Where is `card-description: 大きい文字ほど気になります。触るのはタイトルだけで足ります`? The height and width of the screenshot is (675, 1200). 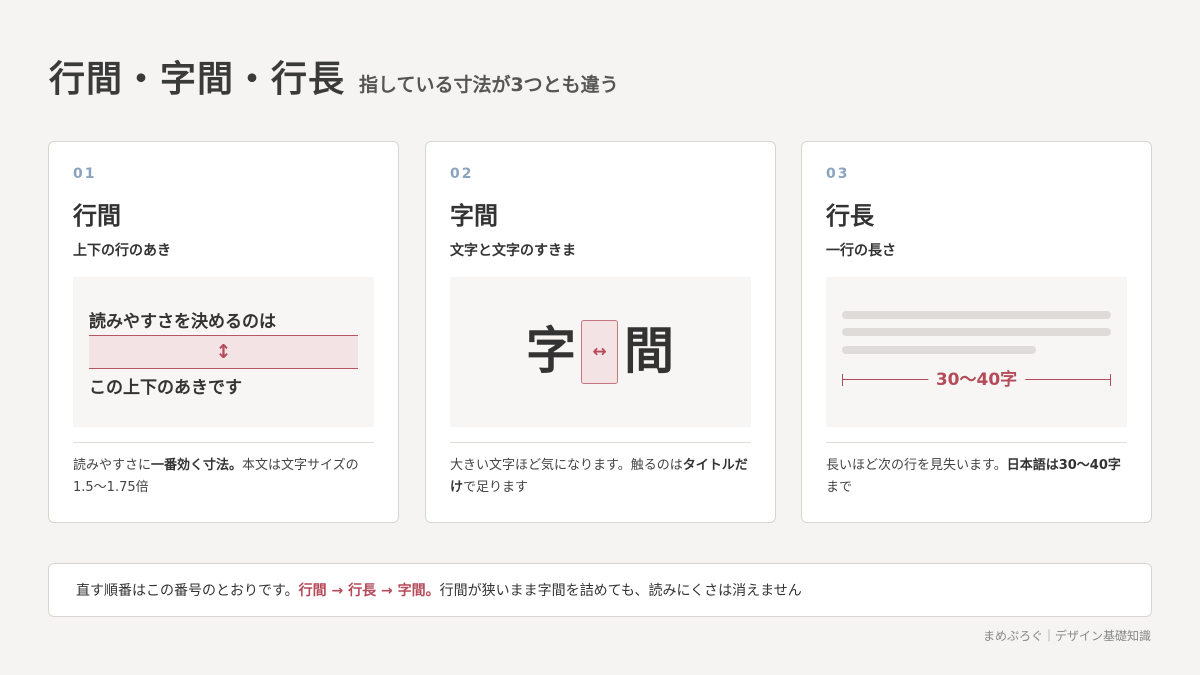 card-description: 大きい文字ほど気になります。触るのはタイトルだけで足ります is located at coordinates (602, 477).